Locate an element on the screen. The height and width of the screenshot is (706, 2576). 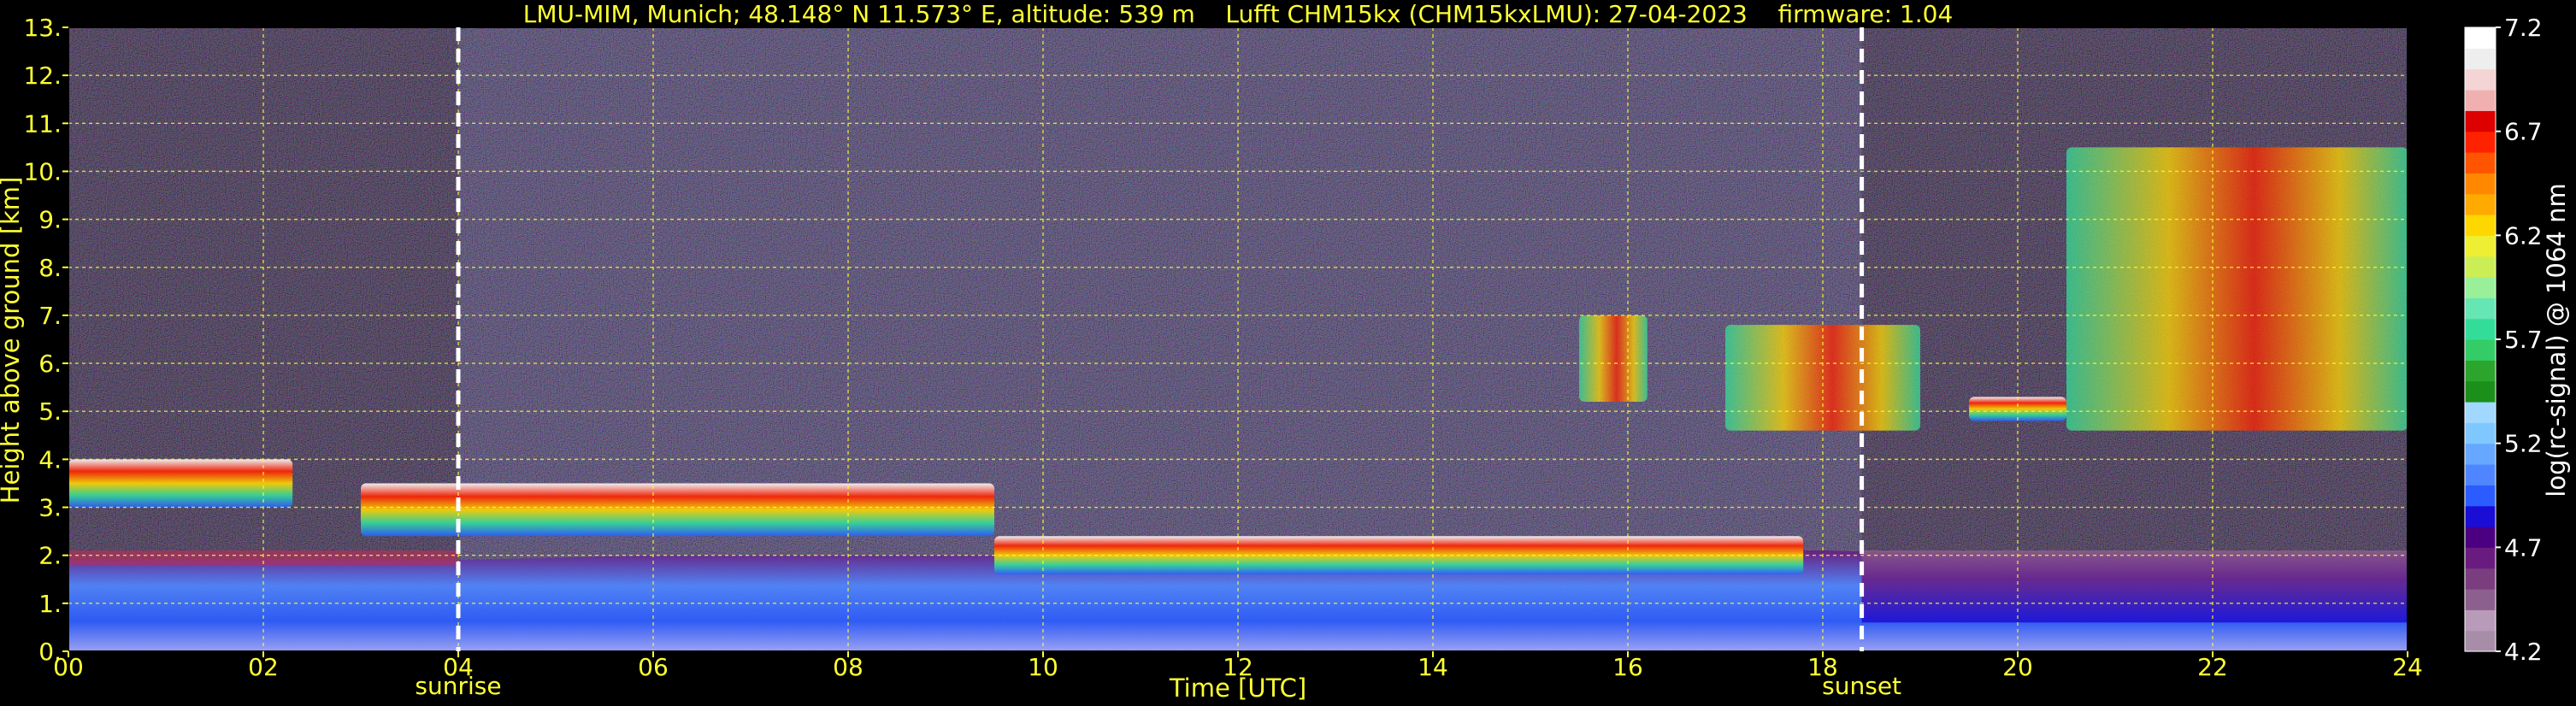
sunrise-label: sunrise is located at coordinates (458, 686).